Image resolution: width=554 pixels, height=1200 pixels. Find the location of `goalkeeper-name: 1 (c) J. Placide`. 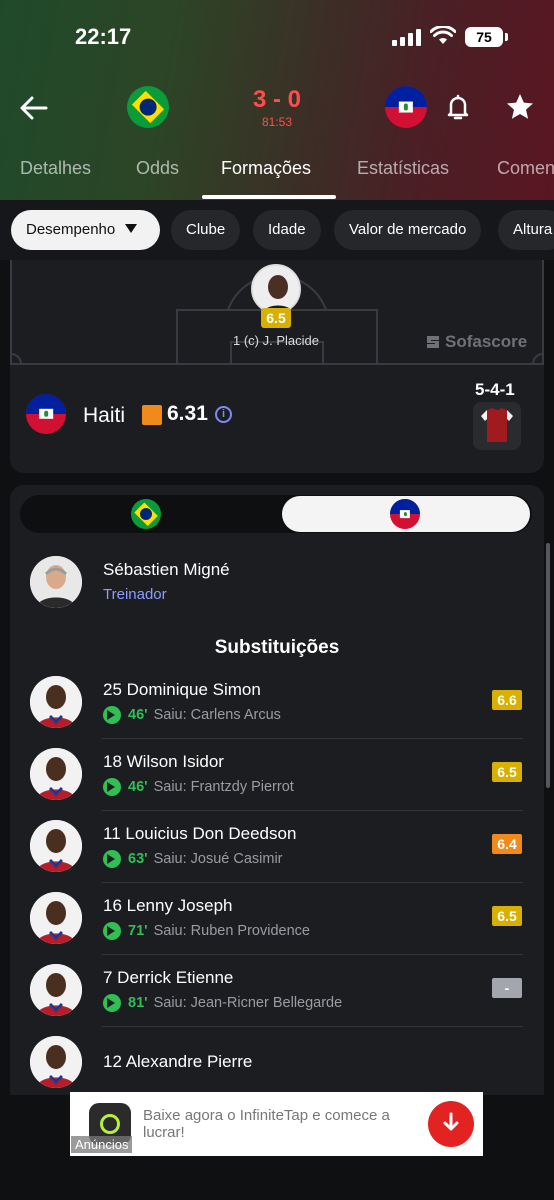

goalkeeper-name: 1 (c) J. Placide is located at coordinates (276, 340).